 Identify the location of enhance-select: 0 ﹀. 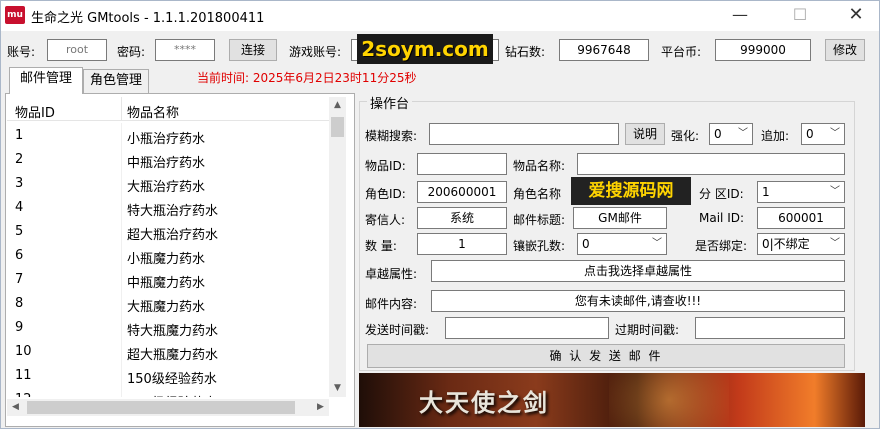
(731, 134).